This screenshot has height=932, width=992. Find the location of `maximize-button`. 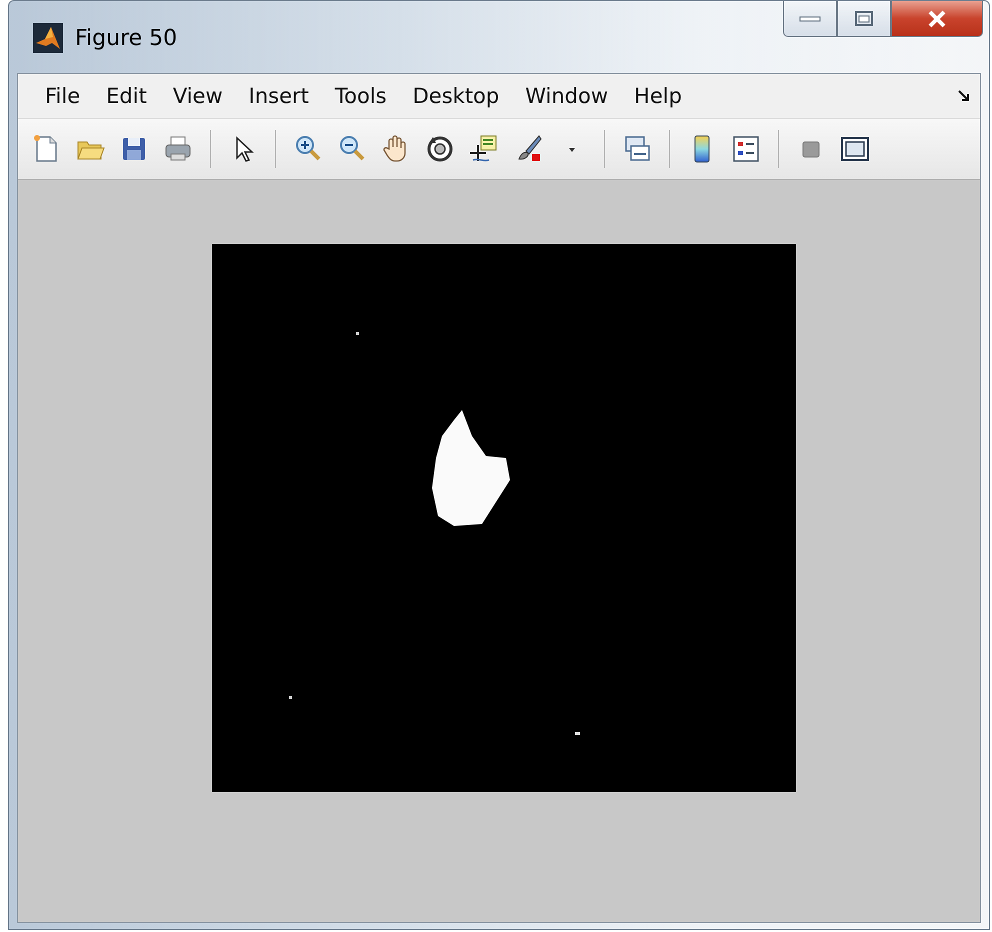

maximize-button is located at coordinates (864, 19).